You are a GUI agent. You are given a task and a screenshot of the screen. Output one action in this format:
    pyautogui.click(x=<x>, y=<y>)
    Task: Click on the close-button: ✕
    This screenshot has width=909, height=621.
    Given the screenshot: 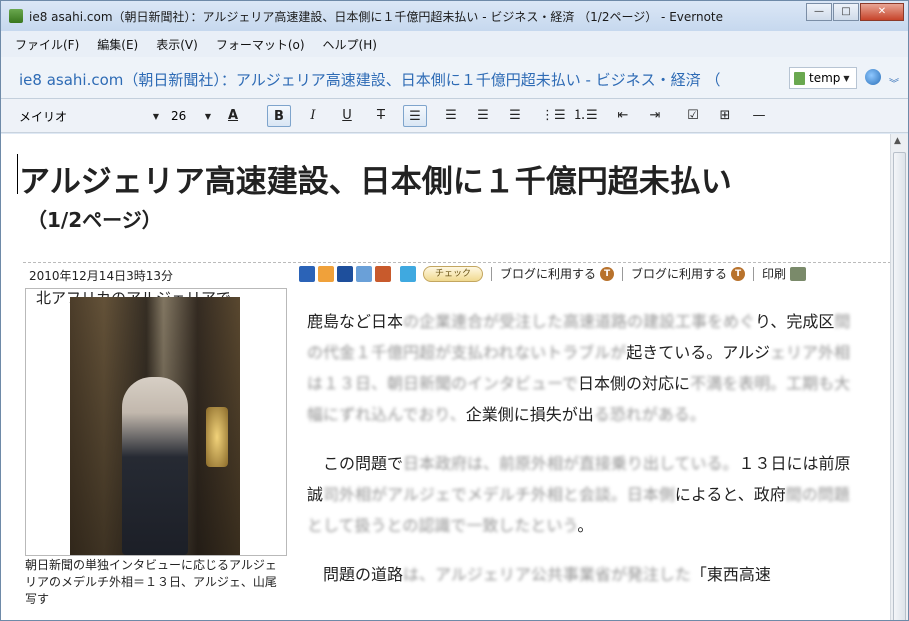 What is the action you would take?
    pyautogui.click(x=882, y=12)
    